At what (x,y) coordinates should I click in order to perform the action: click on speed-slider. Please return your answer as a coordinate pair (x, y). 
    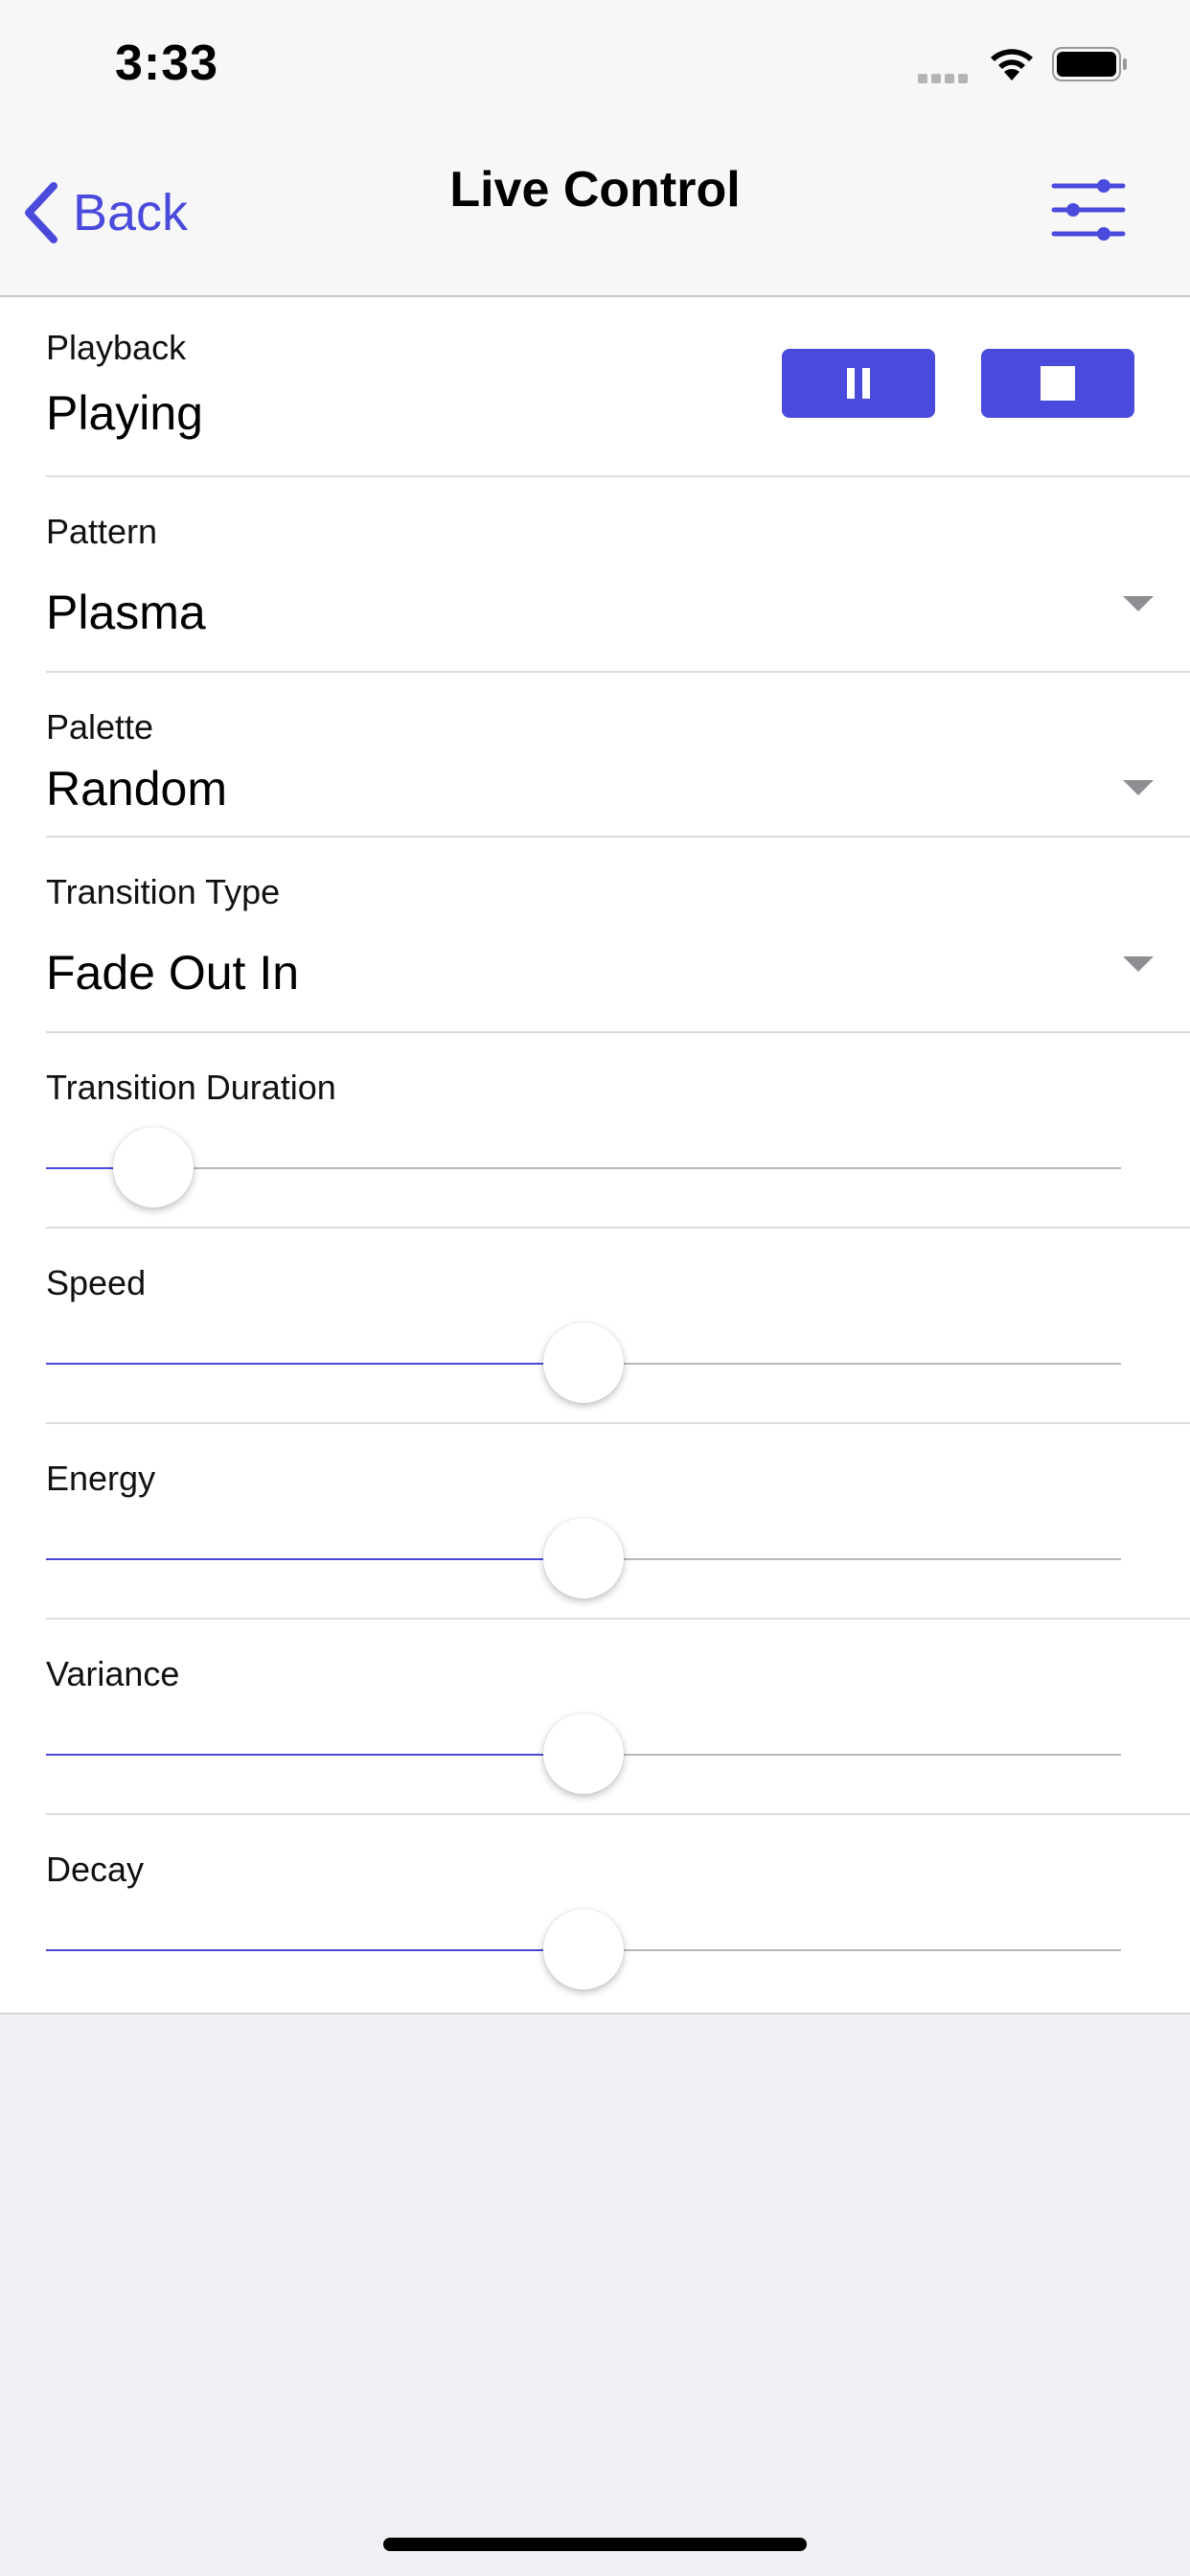
    Looking at the image, I should click on (584, 1362).